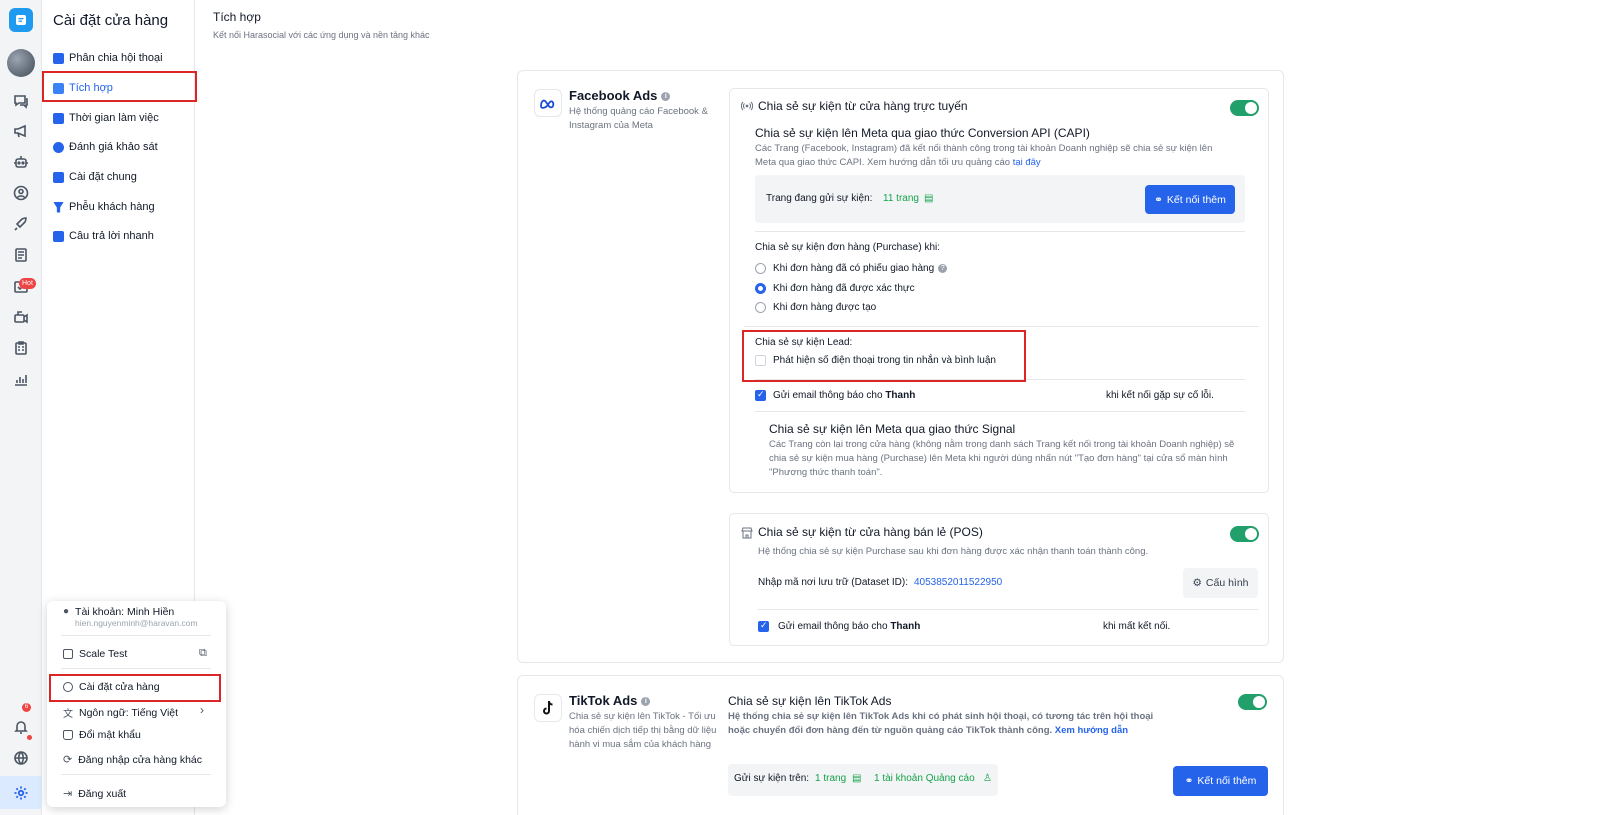 The height and width of the screenshot is (815, 1600). I want to click on tiktok-logo-icon, so click(548, 708).